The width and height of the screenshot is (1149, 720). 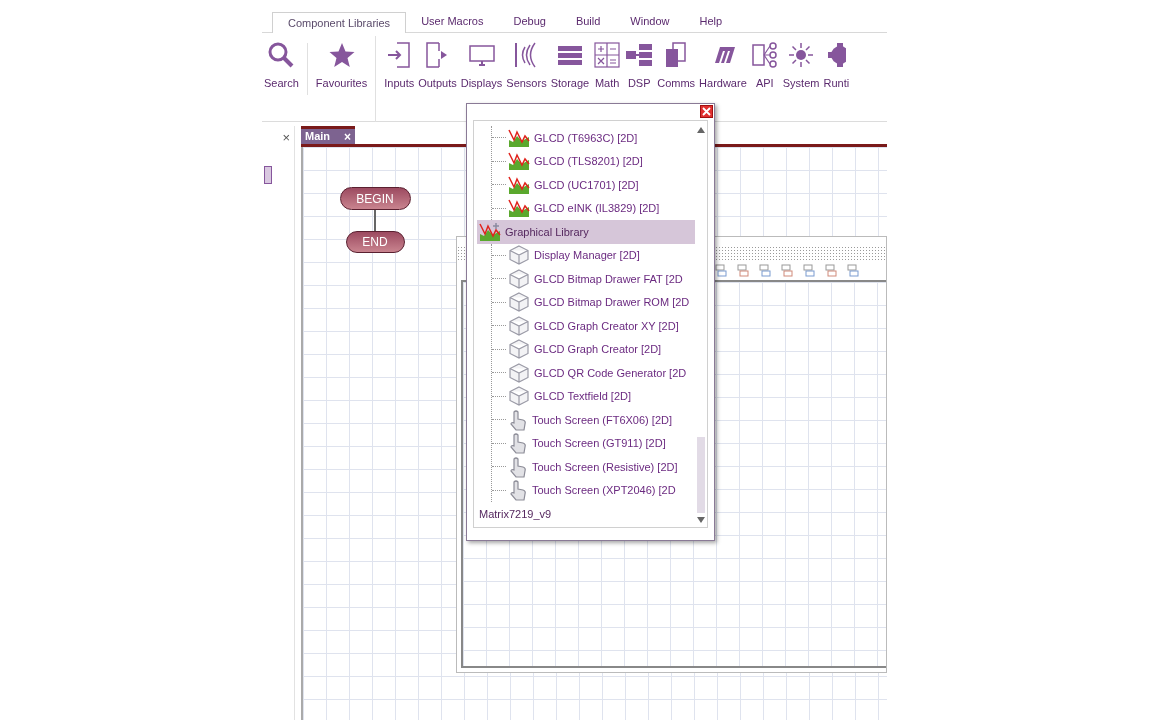 What do you see at coordinates (801, 55) in the screenshot?
I see `sun-icon` at bounding box center [801, 55].